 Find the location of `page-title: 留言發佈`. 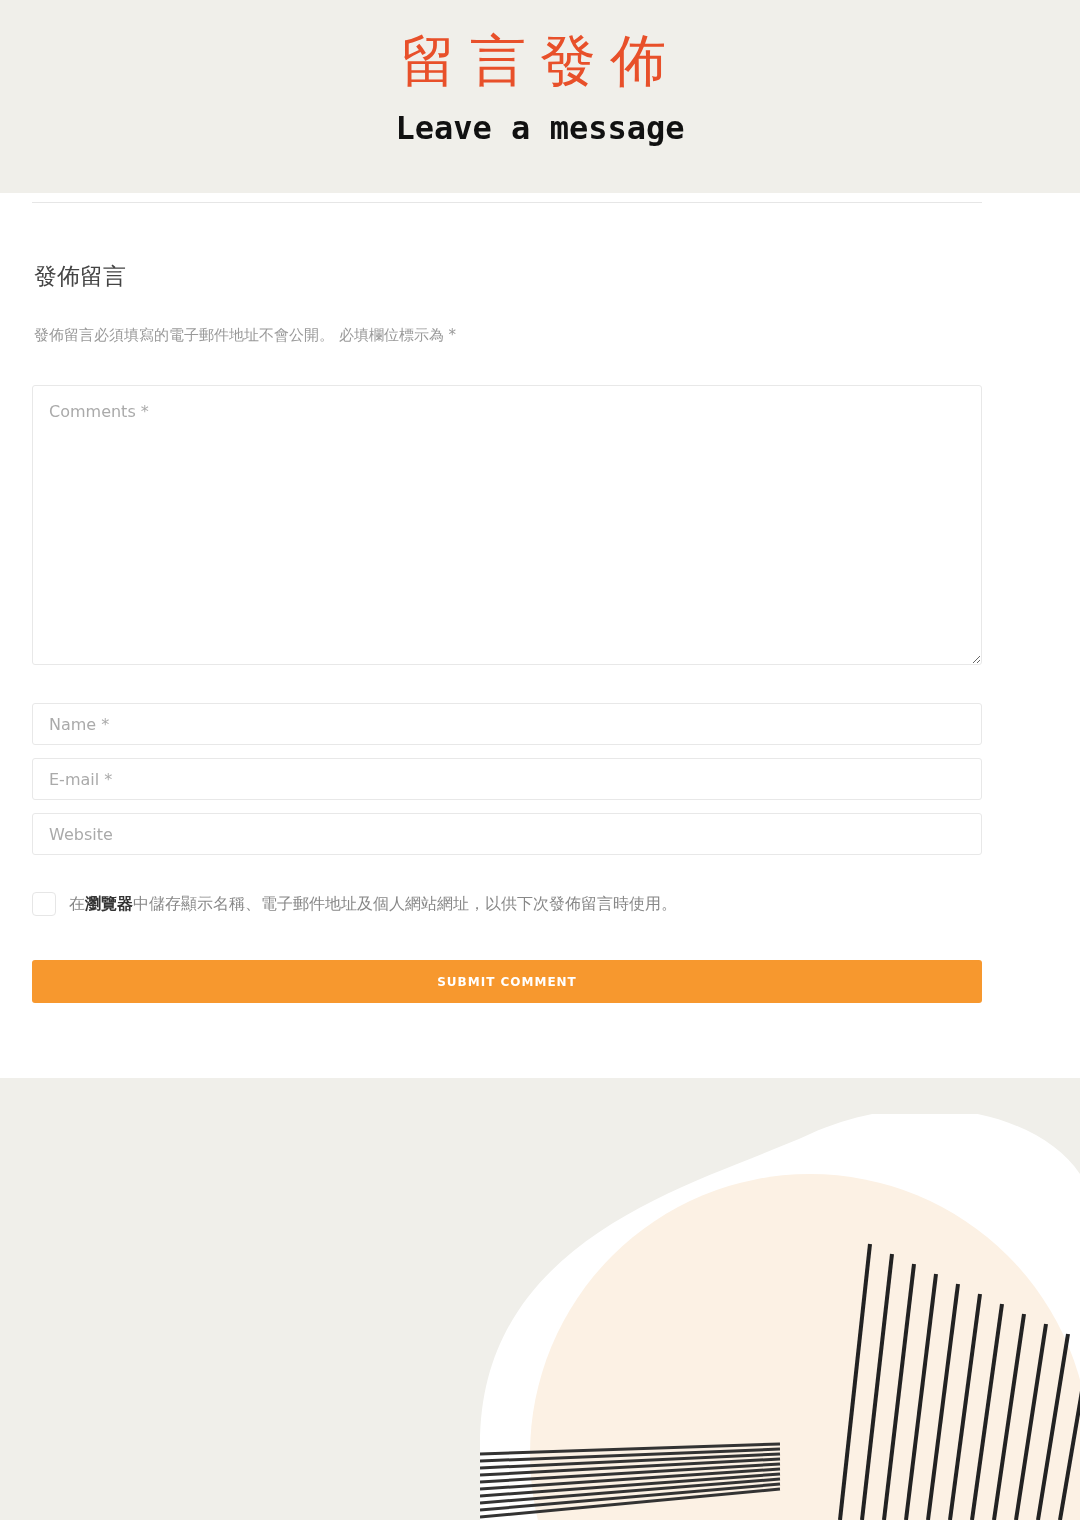

page-title: 留言發佈 is located at coordinates (540, 61).